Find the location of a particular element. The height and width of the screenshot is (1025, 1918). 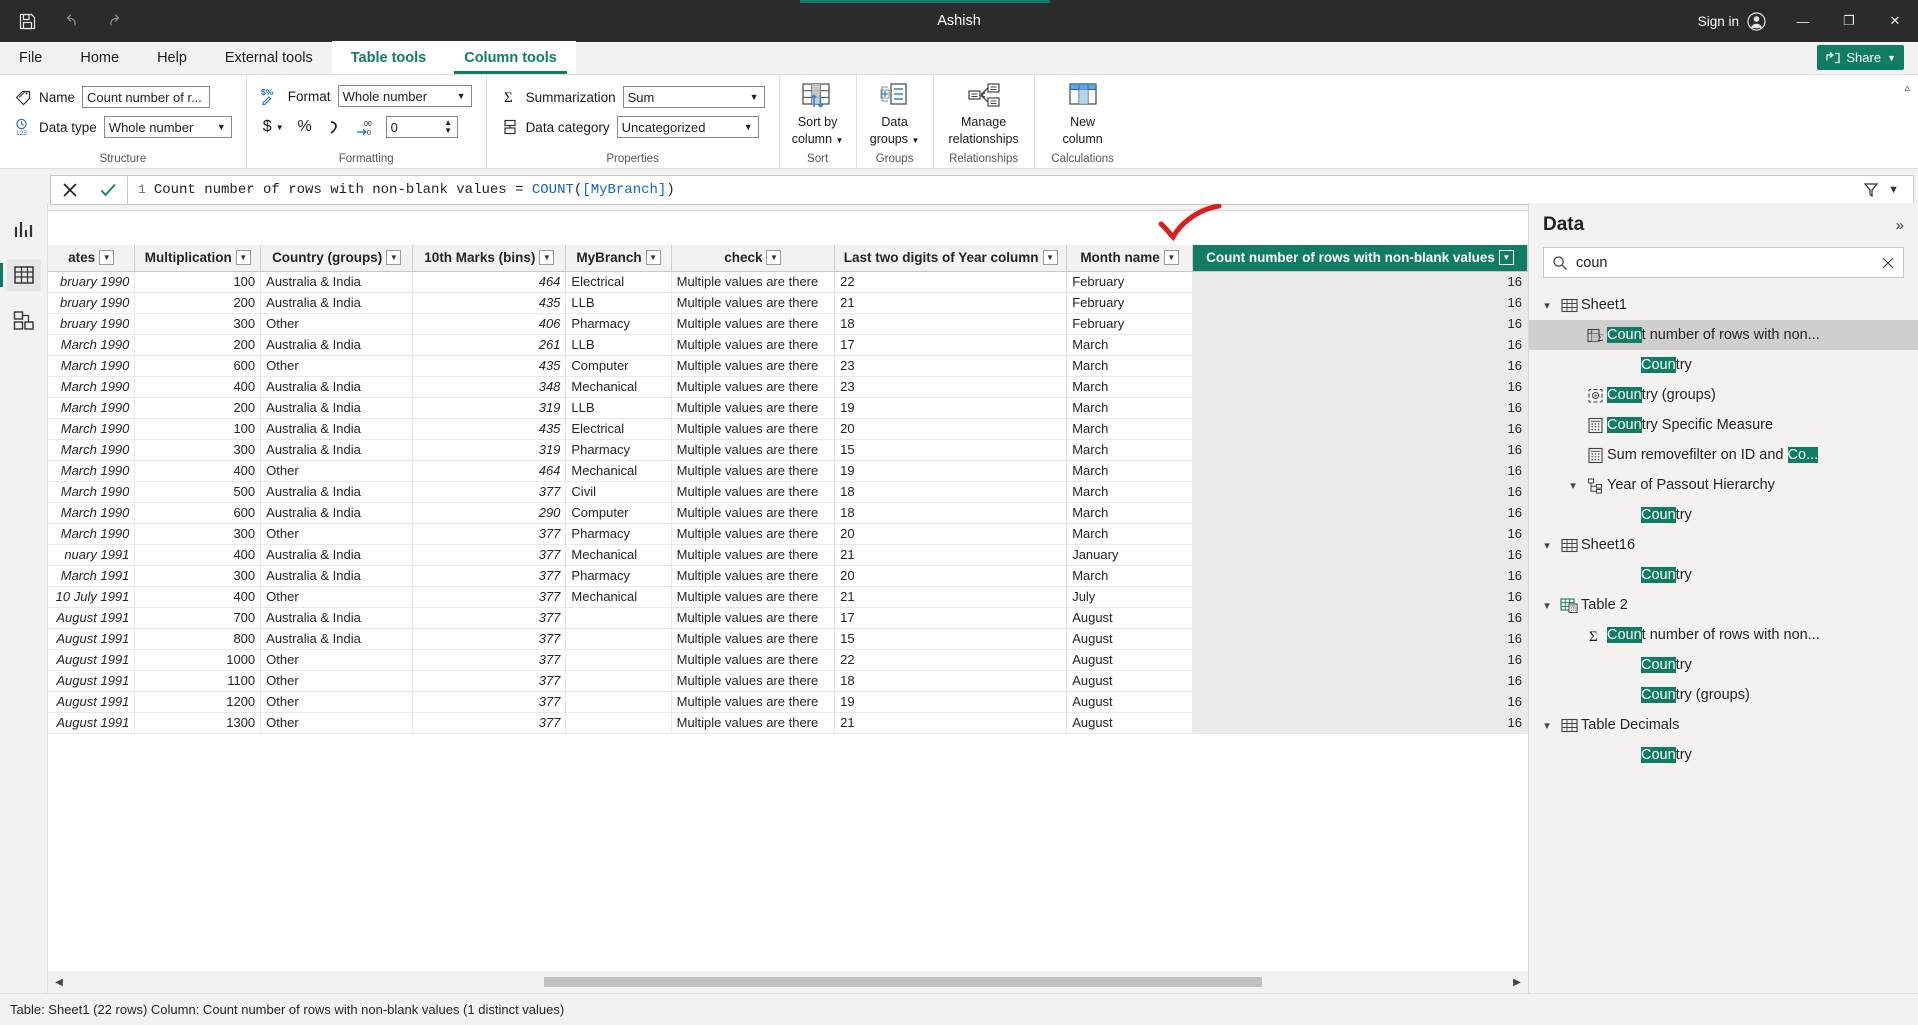

column-header: Multiplication ▼ is located at coordinates (198, 258).